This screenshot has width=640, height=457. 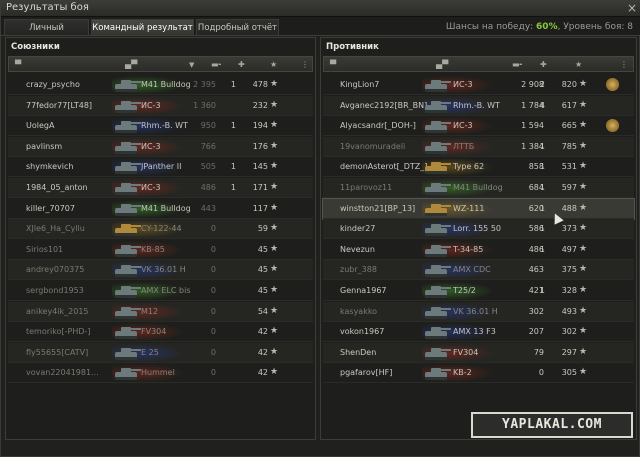 What do you see at coordinates (357, 249) in the screenshot?
I see `player-name: Nevezun` at bounding box center [357, 249].